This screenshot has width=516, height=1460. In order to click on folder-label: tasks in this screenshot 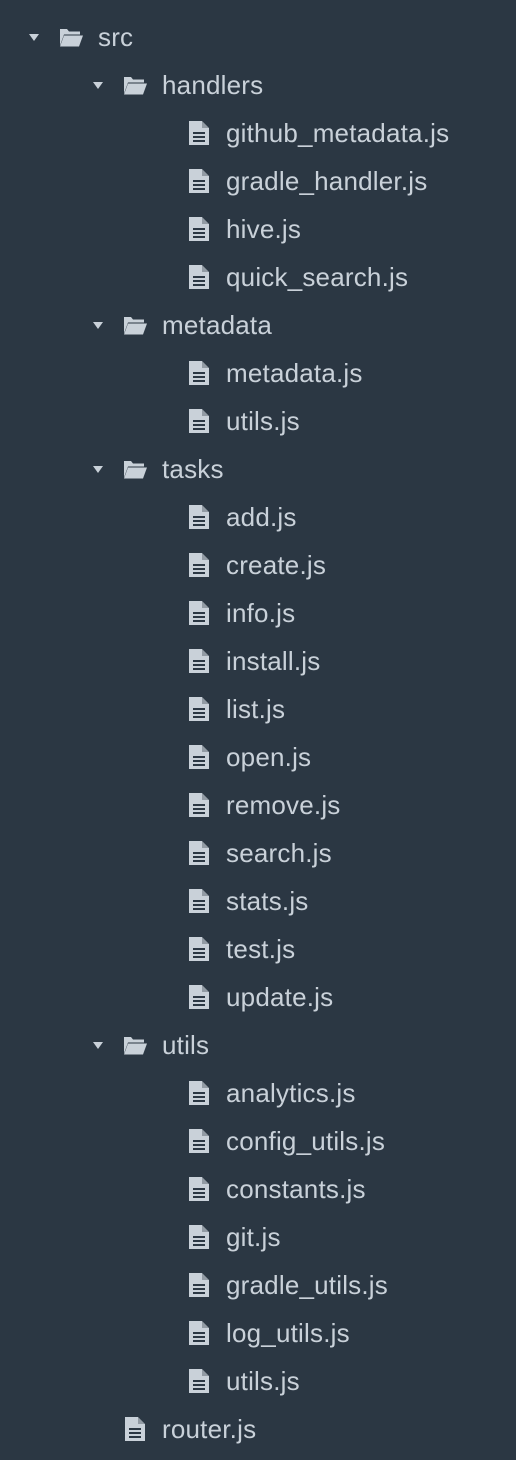, I will do `click(193, 469)`.